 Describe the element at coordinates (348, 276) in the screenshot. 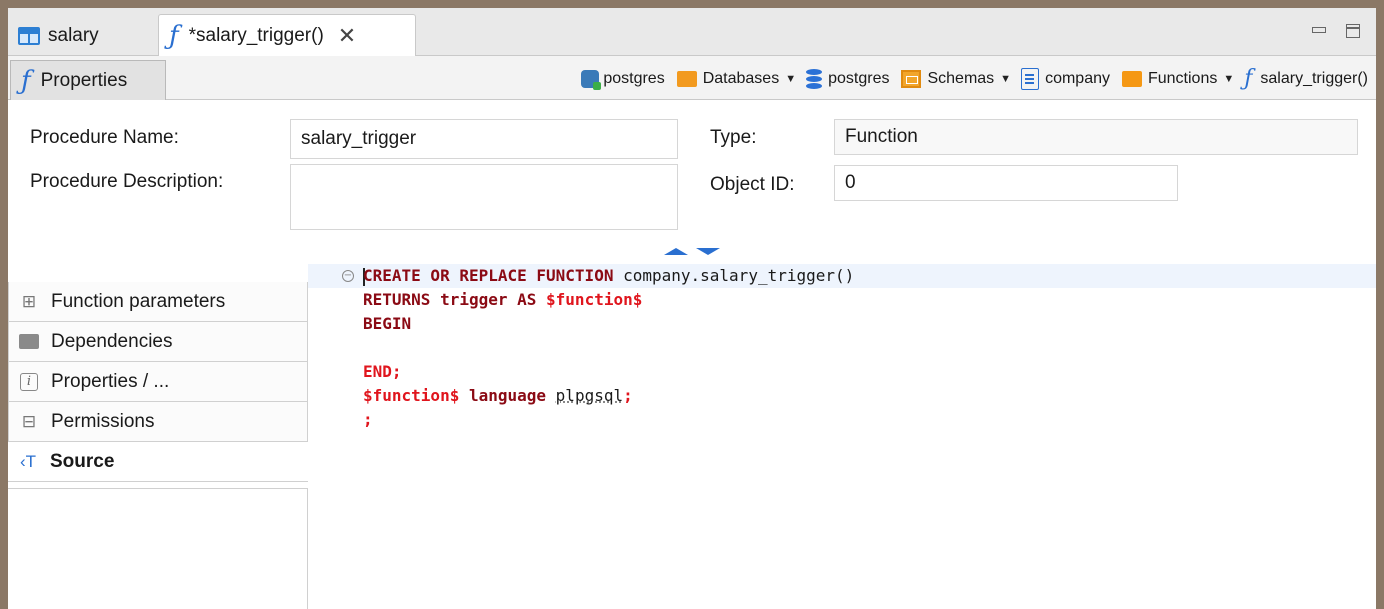

I see `fold-collapse-icon: −` at that location.